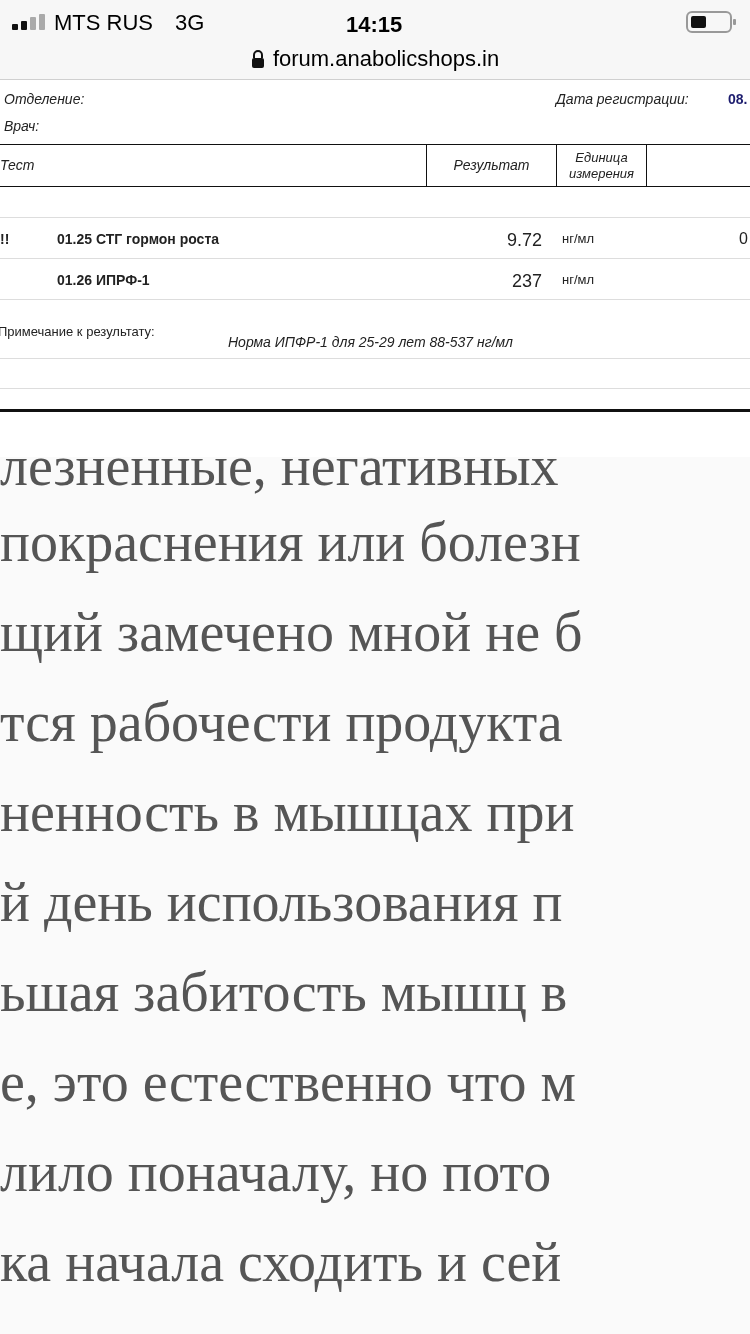  I want to click on article-text-line: ка начала сходить и сей, so click(281, 1262).